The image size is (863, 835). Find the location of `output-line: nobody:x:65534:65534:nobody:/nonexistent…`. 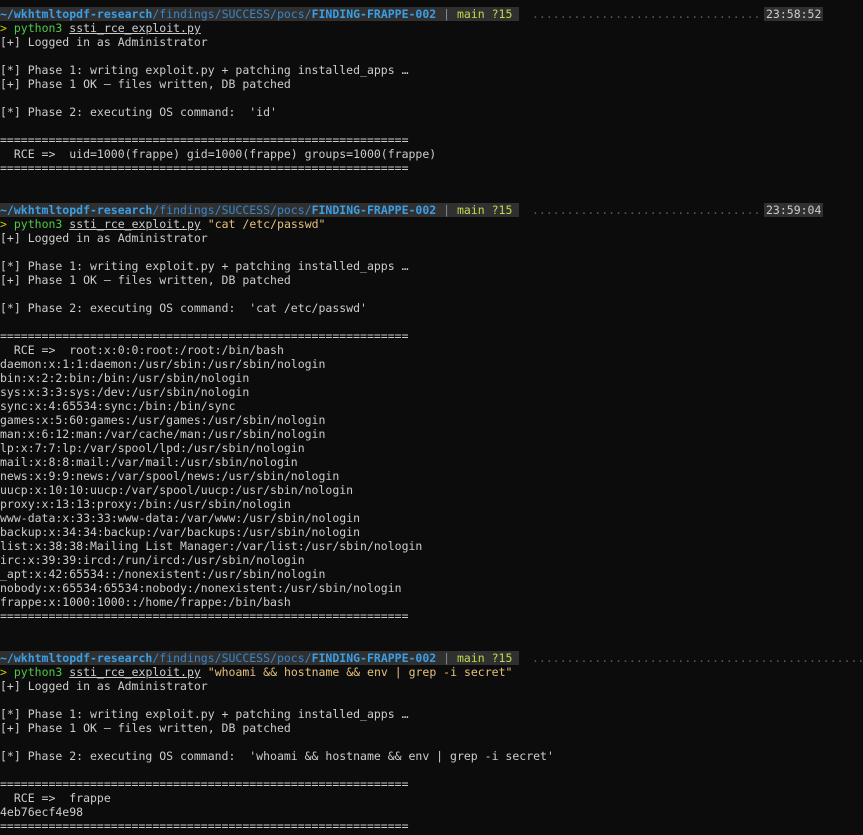

output-line: nobody:x:65534:65534:nobody:/nonexistent… is located at coordinates (201, 588).